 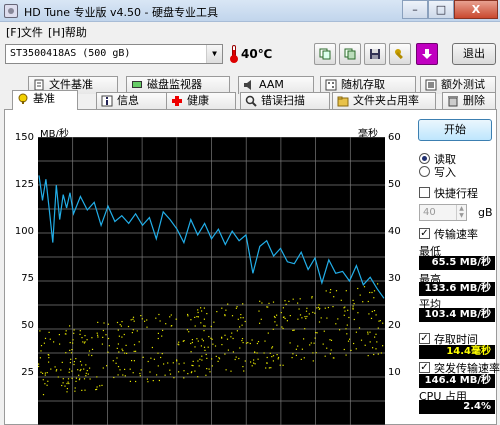 What do you see at coordinates (214, 54) in the screenshot?
I see `chevron-down-icon: ▼` at bounding box center [214, 54].